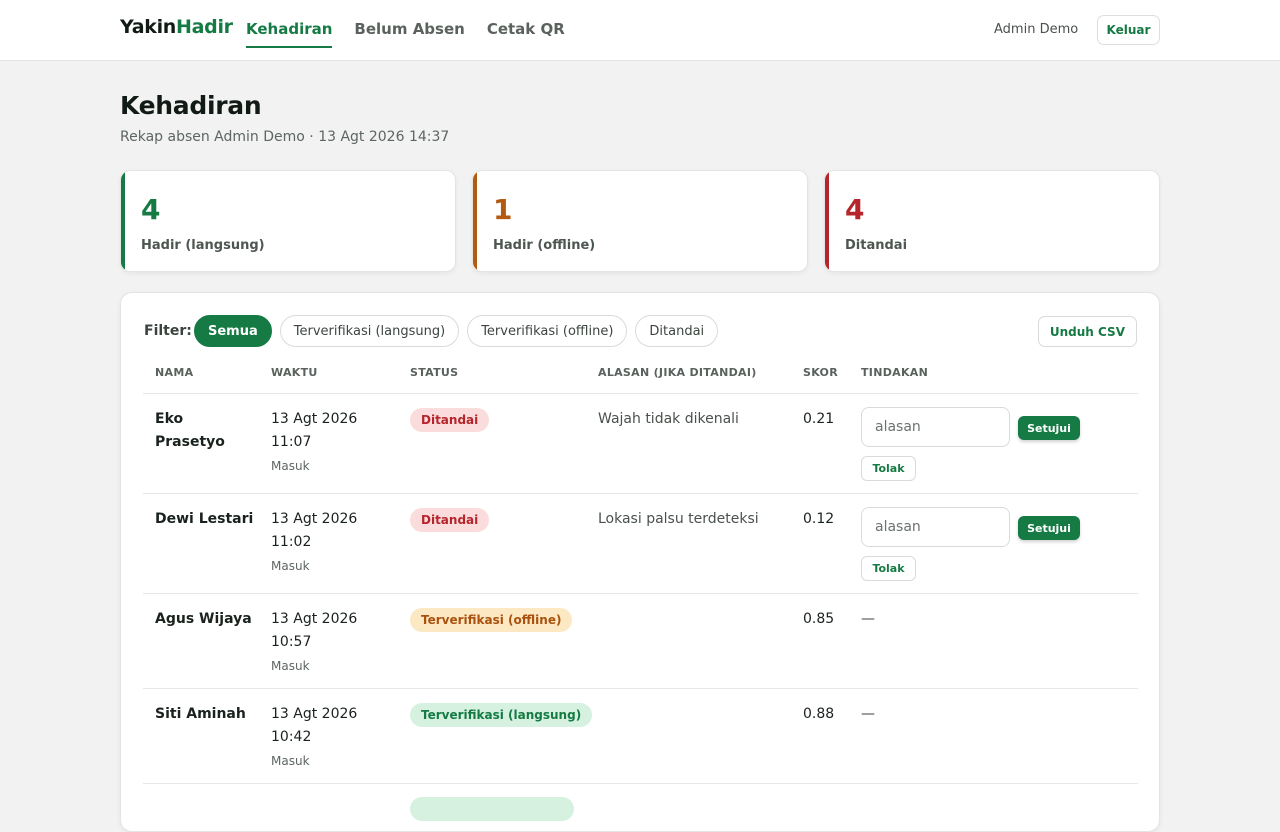  What do you see at coordinates (1036, 29) in the screenshot?
I see `user-name: Admin Demo` at bounding box center [1036, 29].